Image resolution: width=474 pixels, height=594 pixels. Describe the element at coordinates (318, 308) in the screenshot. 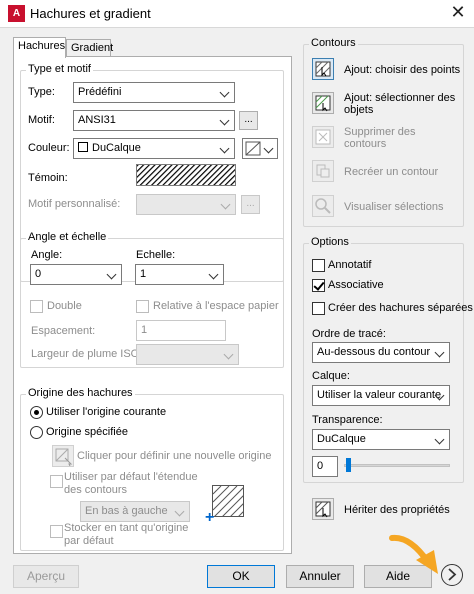

I see `hachures-separees-checkbox` at that location.